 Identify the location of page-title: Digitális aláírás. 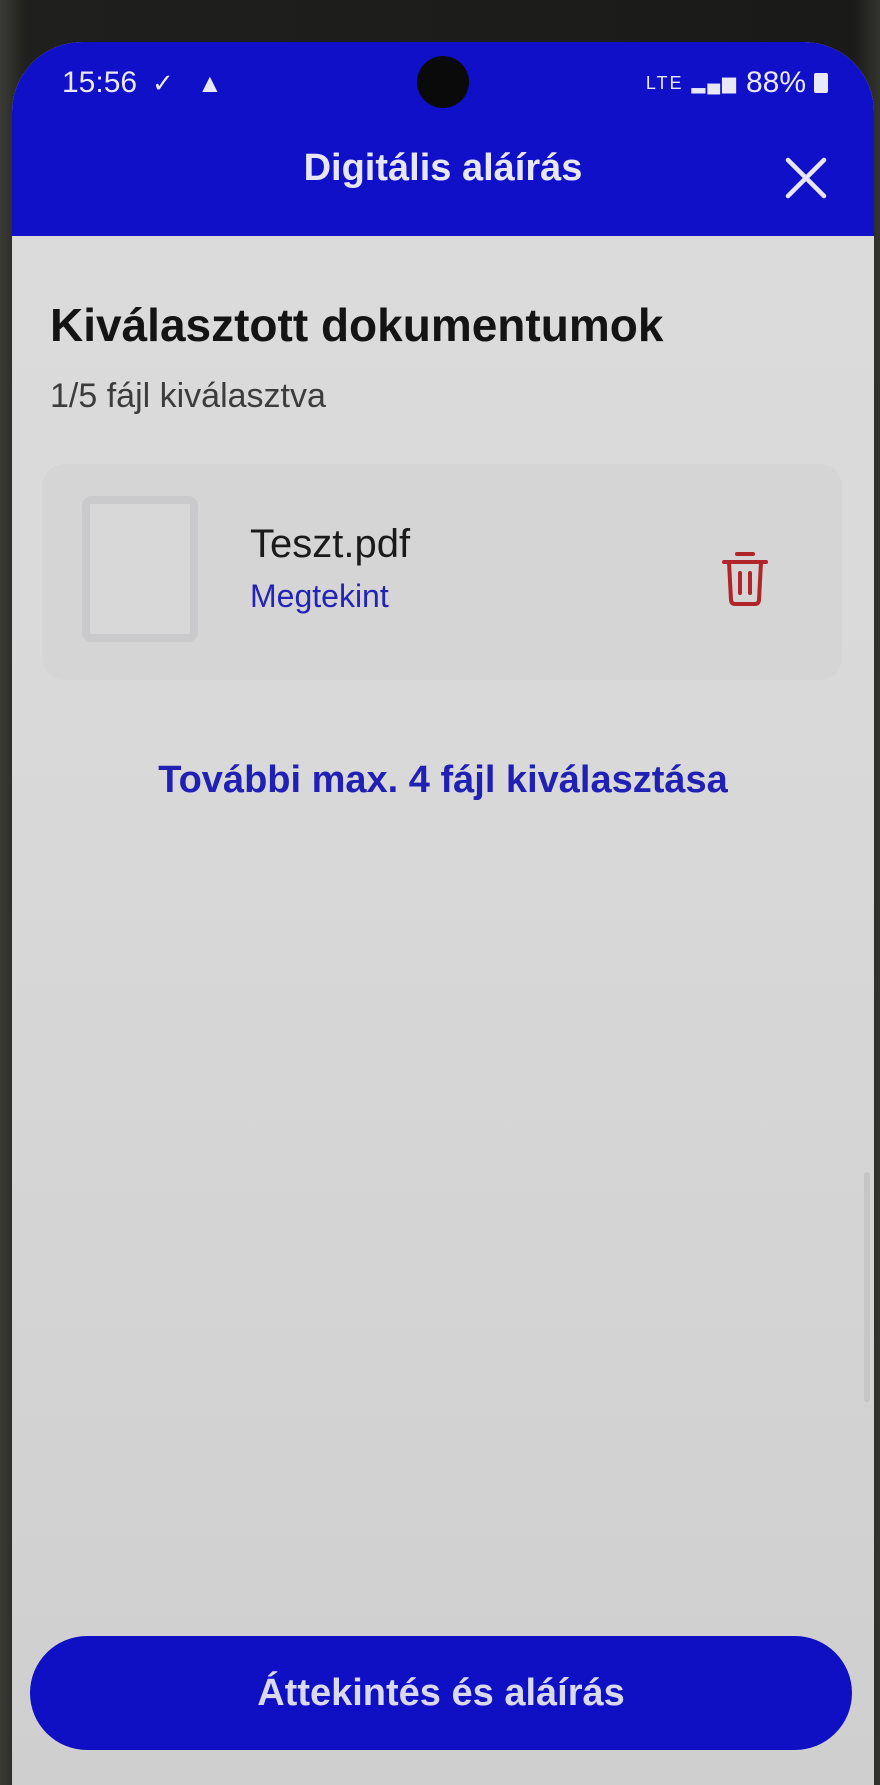
(443, 168).